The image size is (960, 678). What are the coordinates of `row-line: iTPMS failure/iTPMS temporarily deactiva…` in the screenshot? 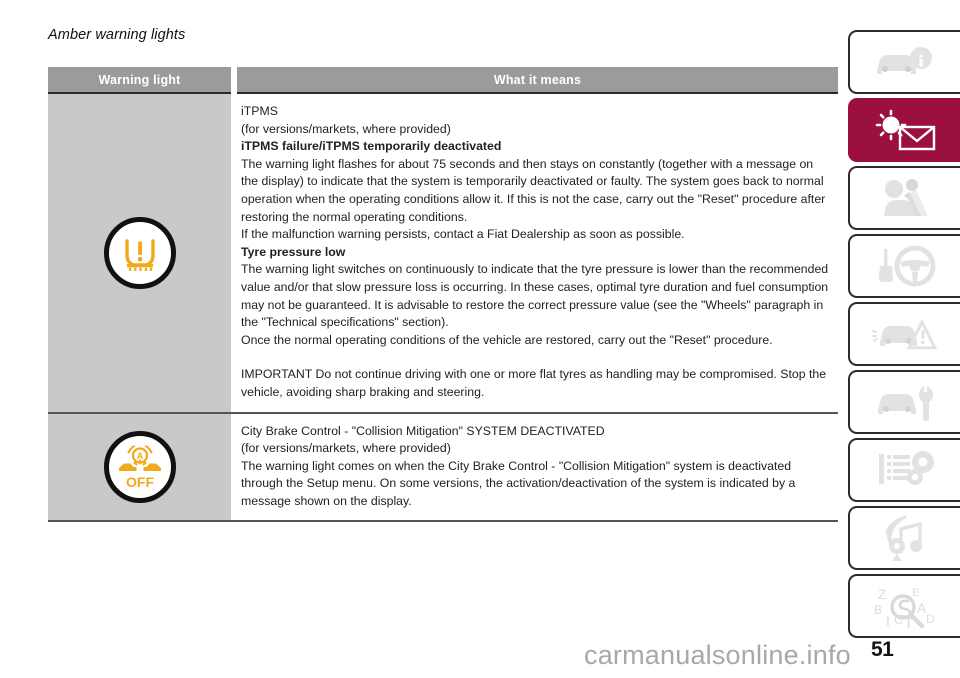 It's located at (371, 146).